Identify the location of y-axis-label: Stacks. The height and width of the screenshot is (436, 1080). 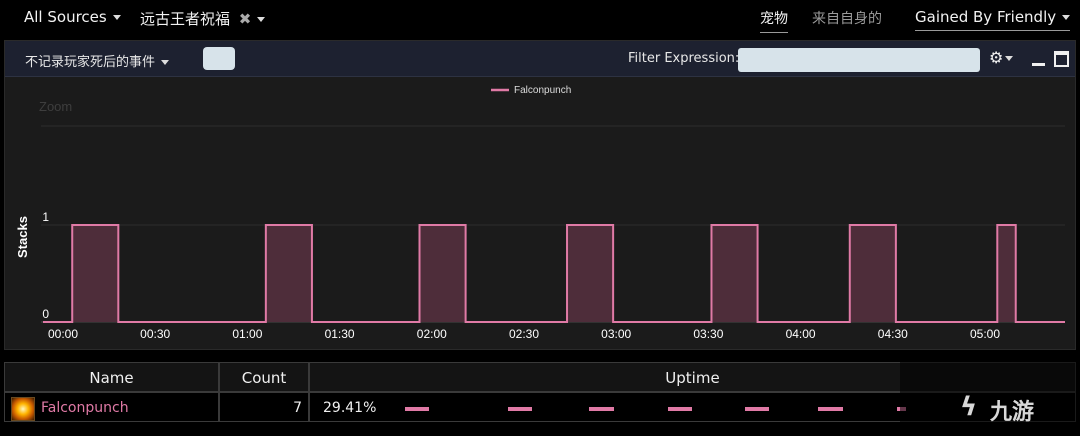
(22, 237).